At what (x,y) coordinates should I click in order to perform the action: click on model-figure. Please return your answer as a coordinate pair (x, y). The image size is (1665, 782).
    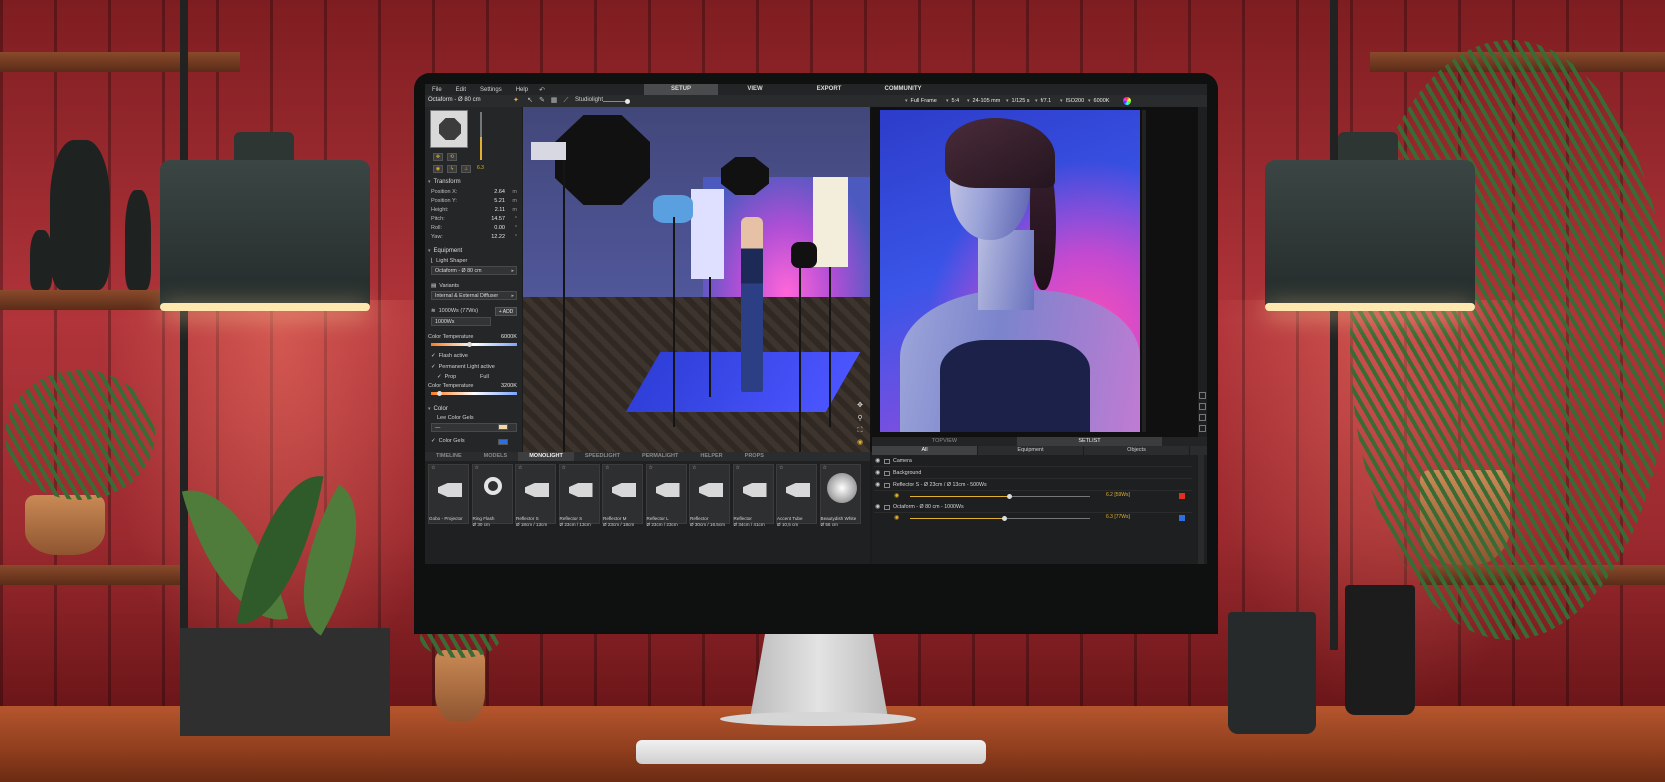
    Looking at the image, I should click on (752, 304).